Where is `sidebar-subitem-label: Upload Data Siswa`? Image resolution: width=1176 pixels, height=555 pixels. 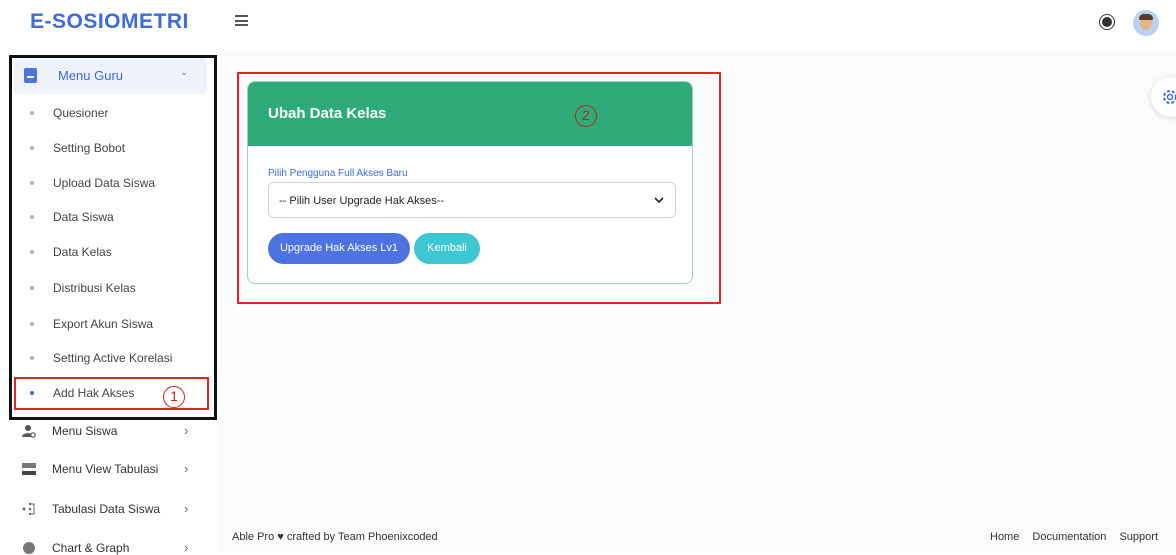
sidebar-subitem-label: Upload Data Siswa is located at coordinates (104, 183).